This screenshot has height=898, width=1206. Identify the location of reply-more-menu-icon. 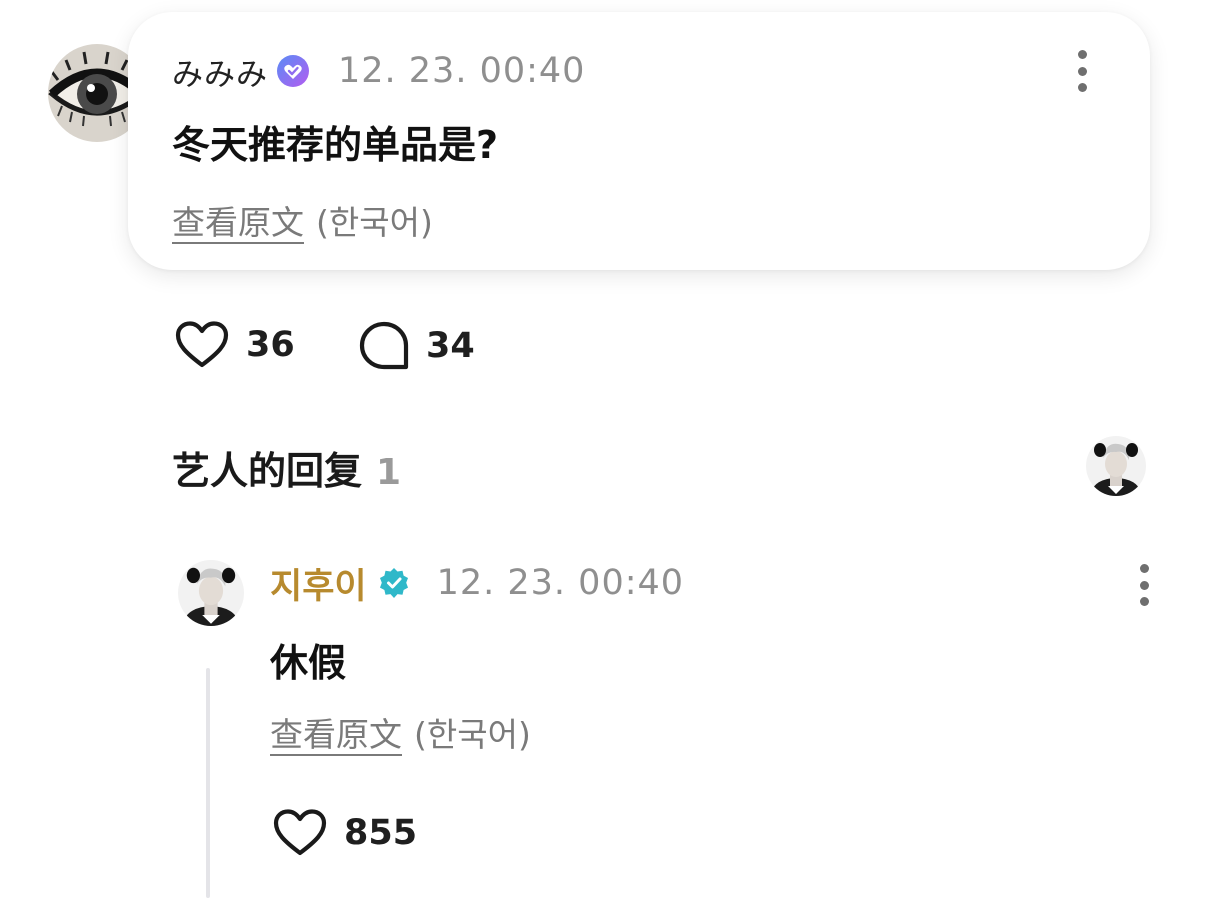
(1144, 585).